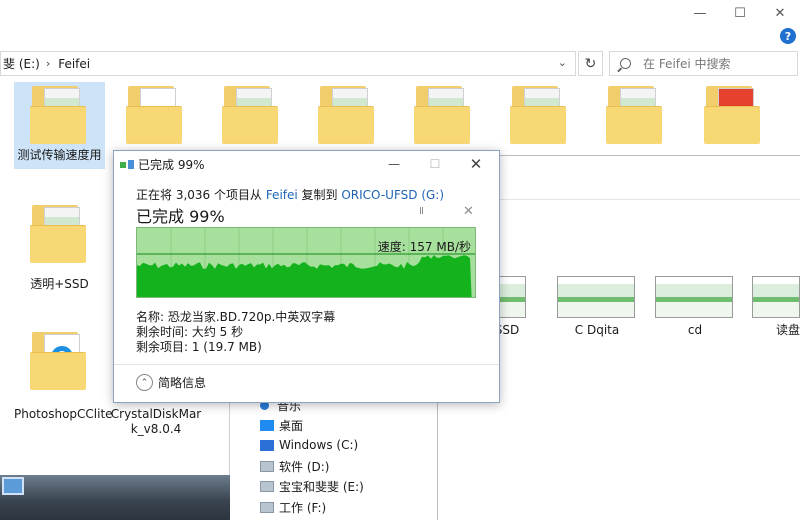 The image size is (800, 520). Describe the element at coordinates (182, 383) in the screenshot. I see `fewer-details-label: 简略信息` at that location.